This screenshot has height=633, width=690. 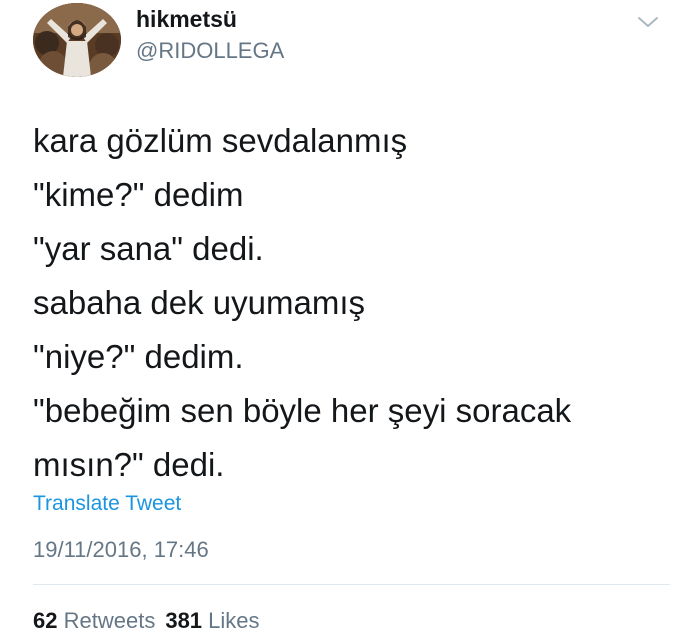 What do you see at coordinates (109, 620) in the screenshot?
I see `retweets-label: Retweets` at bounding box center [109, 620].